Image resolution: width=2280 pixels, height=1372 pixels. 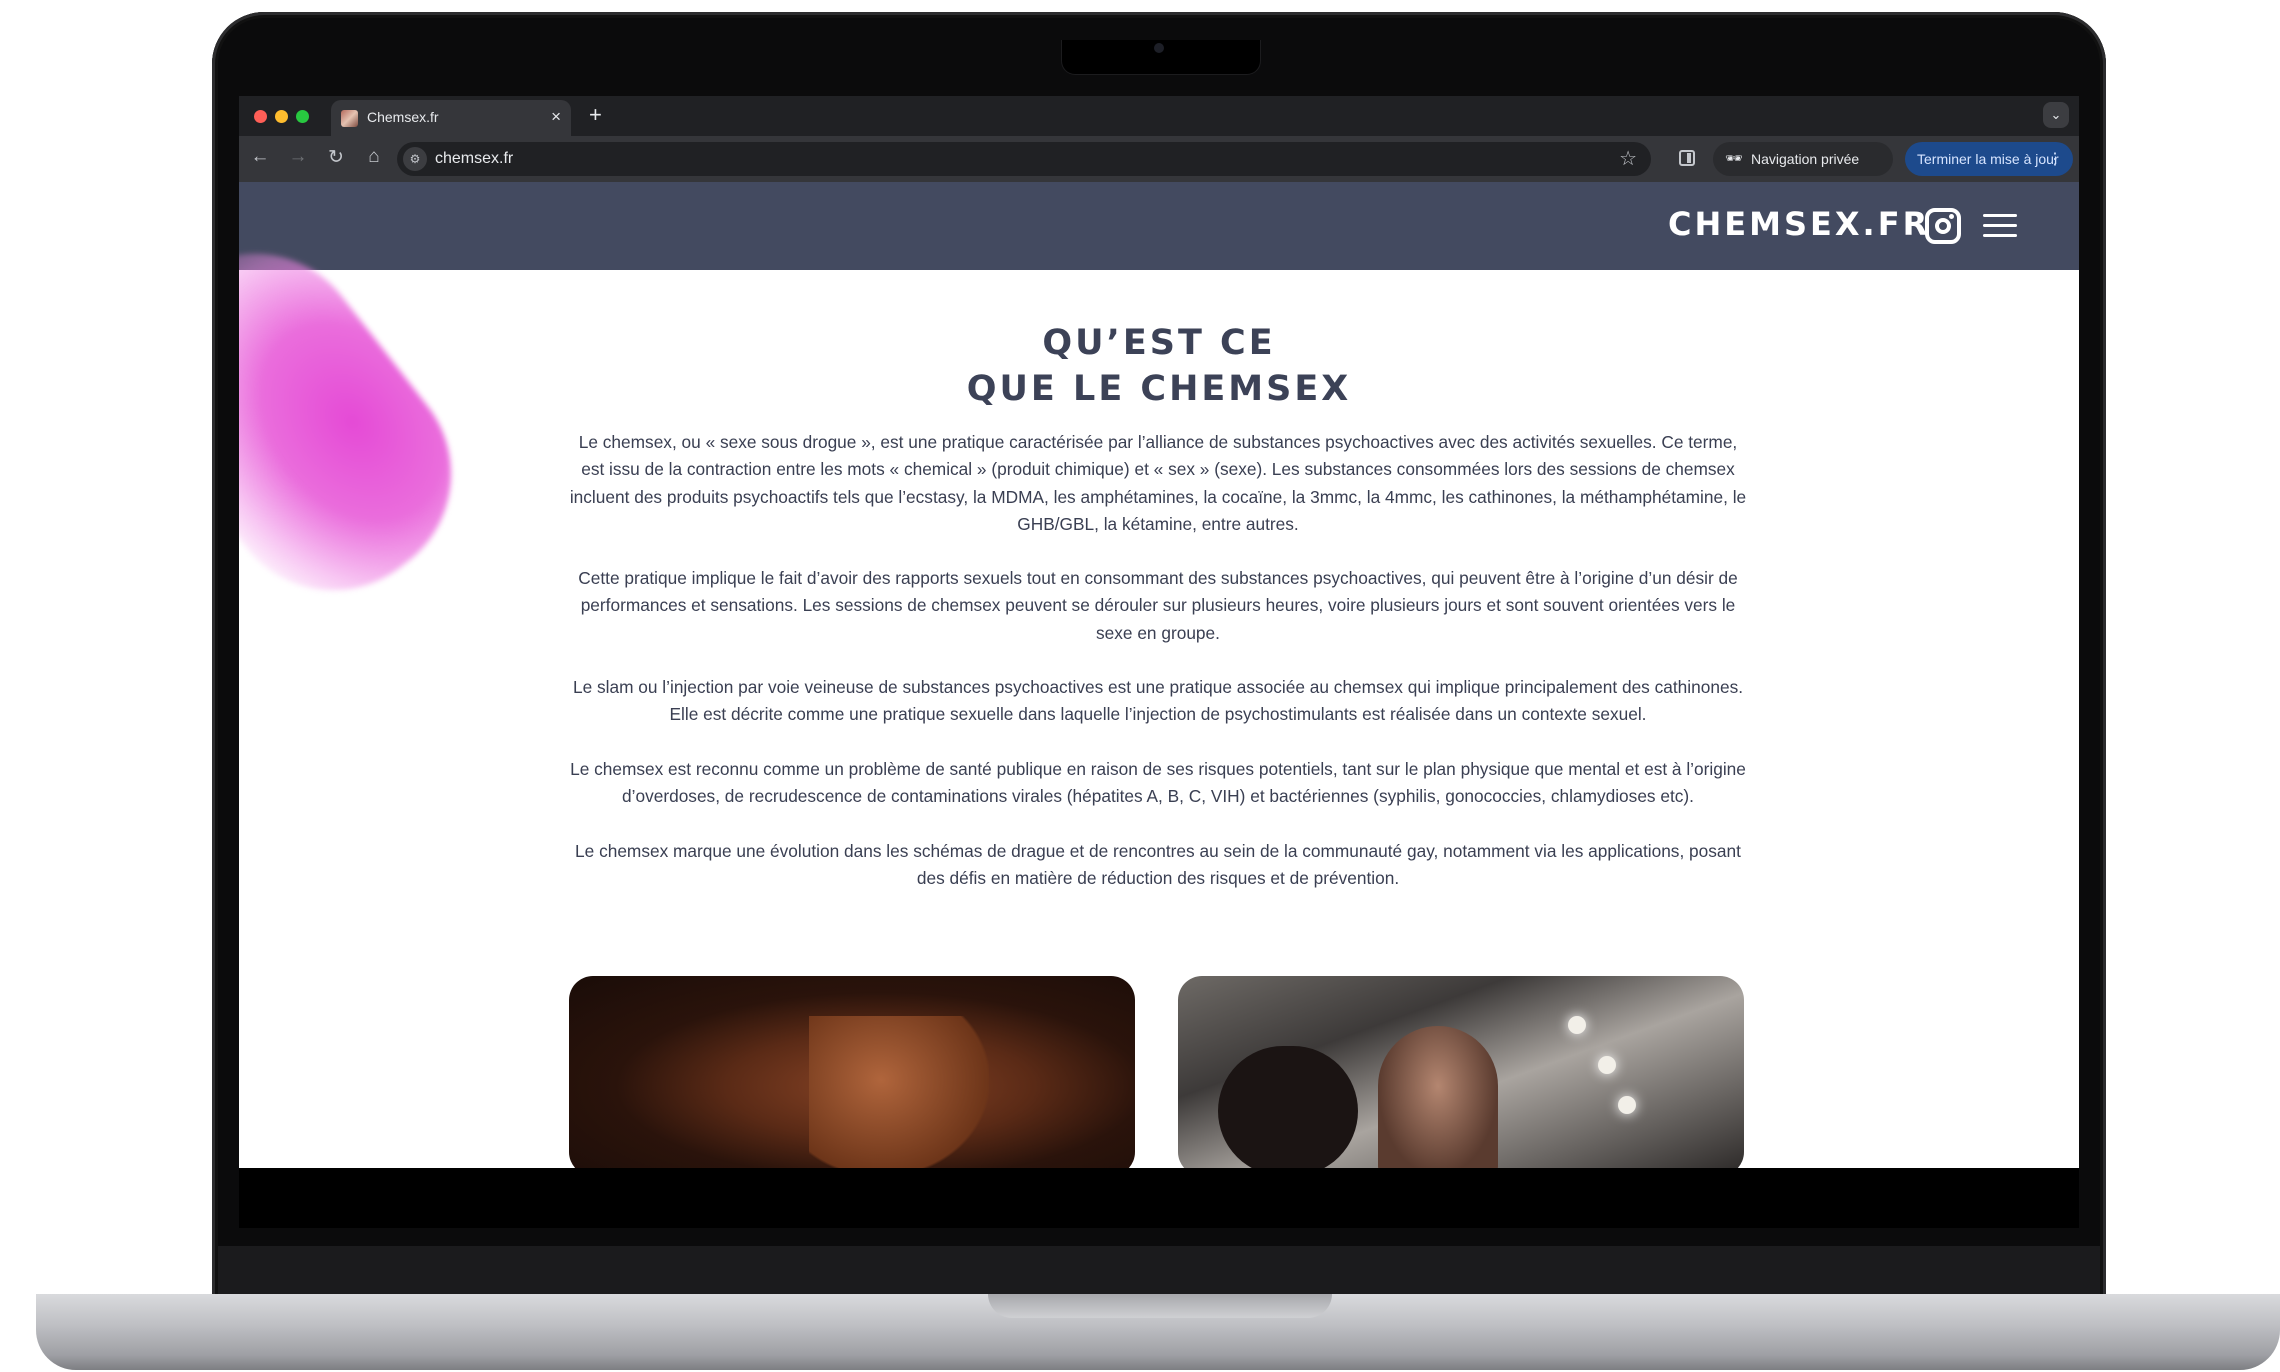 I want to click on update-label: Terminer la mise à jour, so click(x=1988, y=159).